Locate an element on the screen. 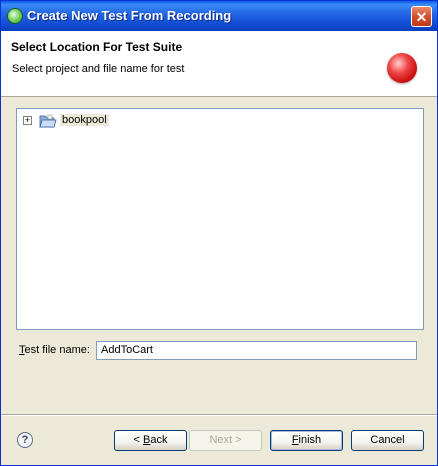 The image size is (438, 466). expand-icon: + is located at coordinates (27, 120).